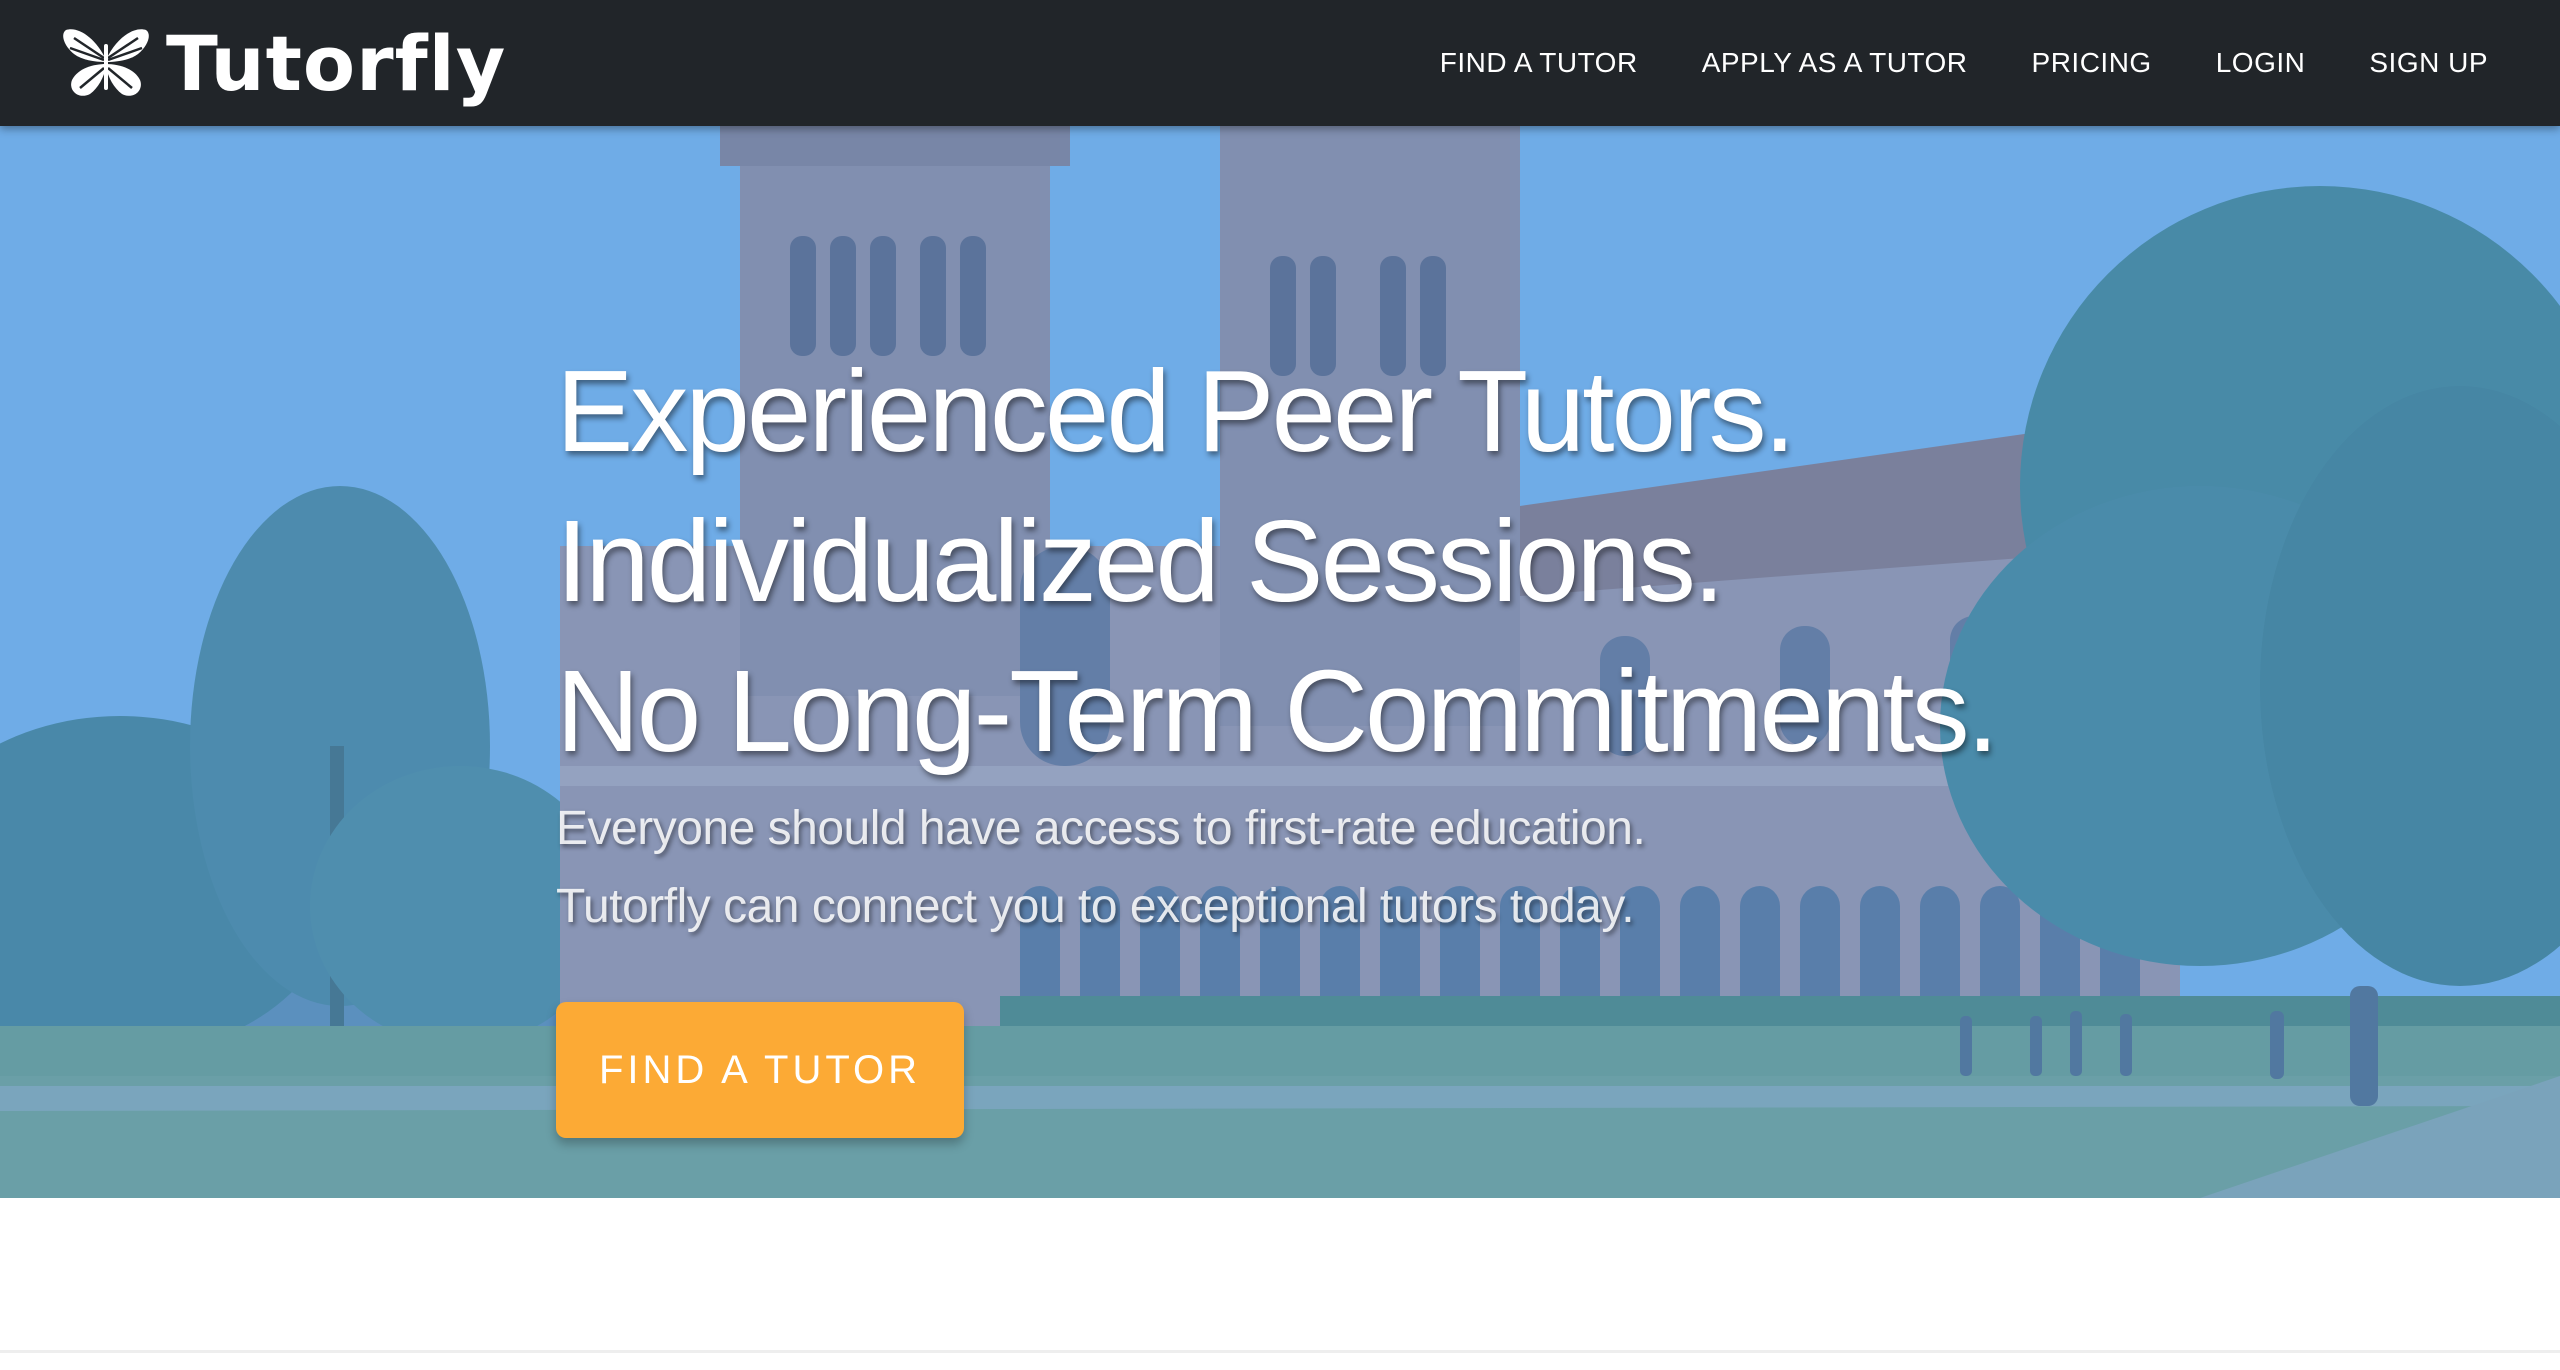 The width and height of the screenshot is (2560, 1370). Describe the element at coordinates (760, 1070) in the screenshot. I see `find-a-tutor-button: FIND A TUTOR` at that location.